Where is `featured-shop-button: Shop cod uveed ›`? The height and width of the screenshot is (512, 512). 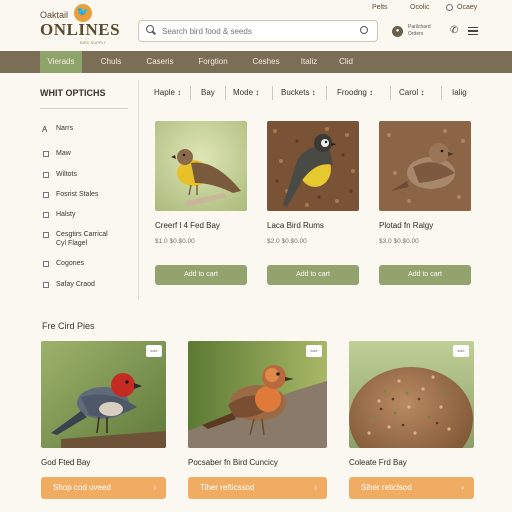 featured-shop-button: Shop cod uveed › is located at coordinates (103, 488).